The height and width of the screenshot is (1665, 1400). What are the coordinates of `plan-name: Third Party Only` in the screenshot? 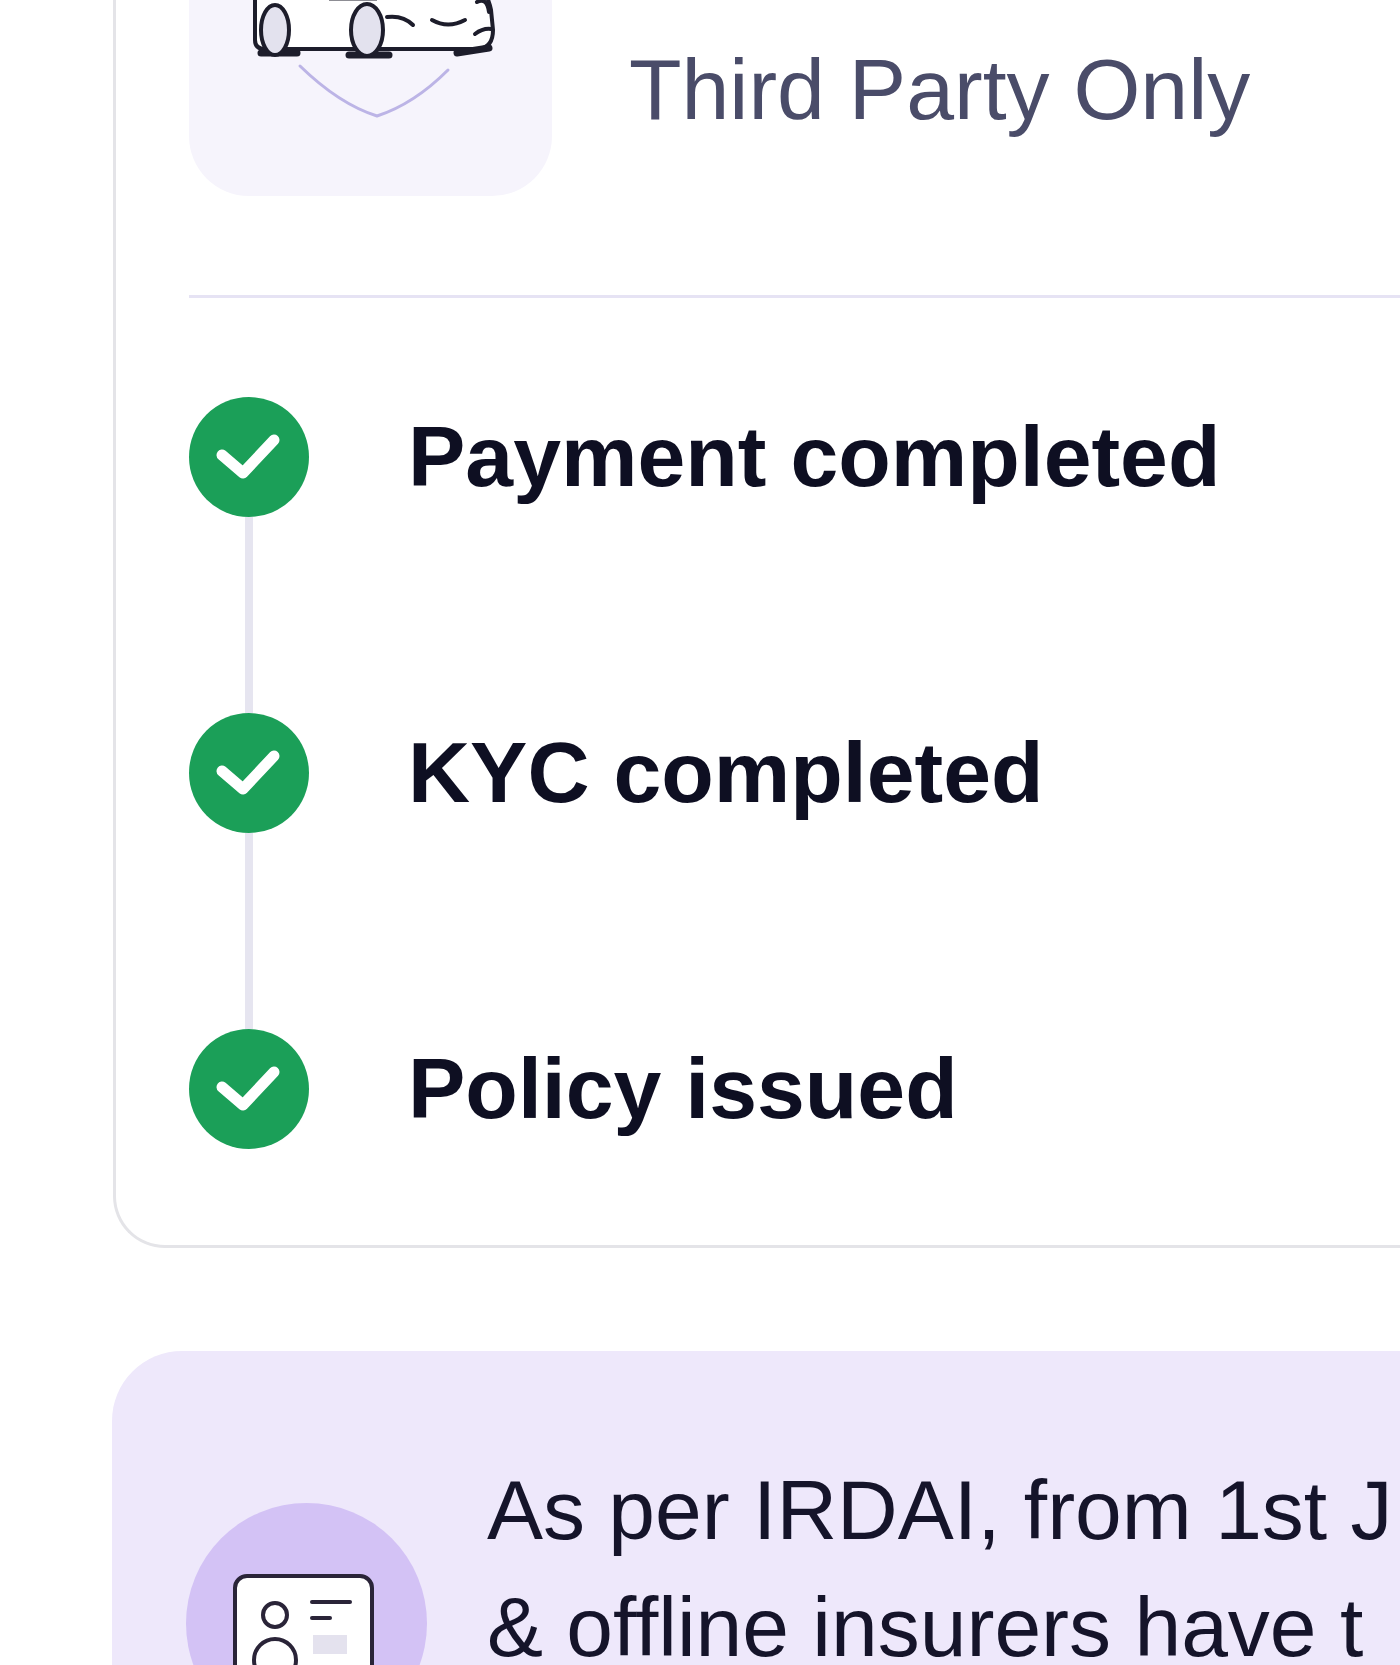 It's located at (940, 89).